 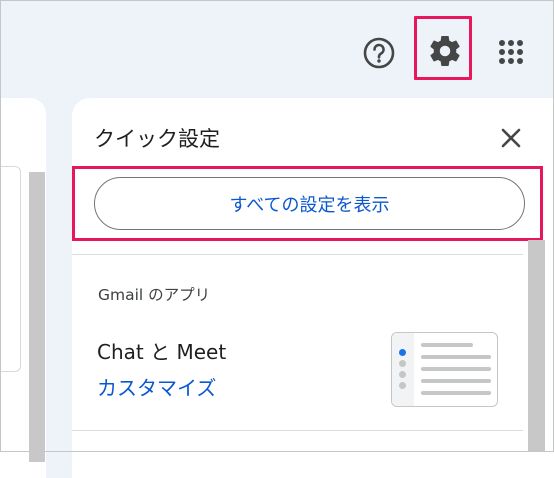 I want to click on see-all-settings-highlight-box, so click(x=307, y=203).